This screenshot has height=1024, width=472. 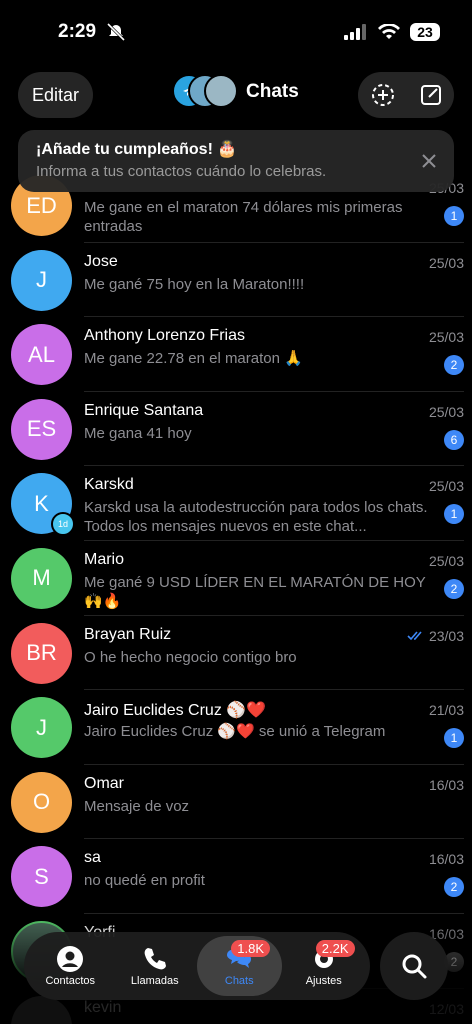 What do you see at coordinates (236, 802) in the screenshot?
I see `chat-row: O Omar 16/03 Mensaje de voz` at bounding box center [236, 802].